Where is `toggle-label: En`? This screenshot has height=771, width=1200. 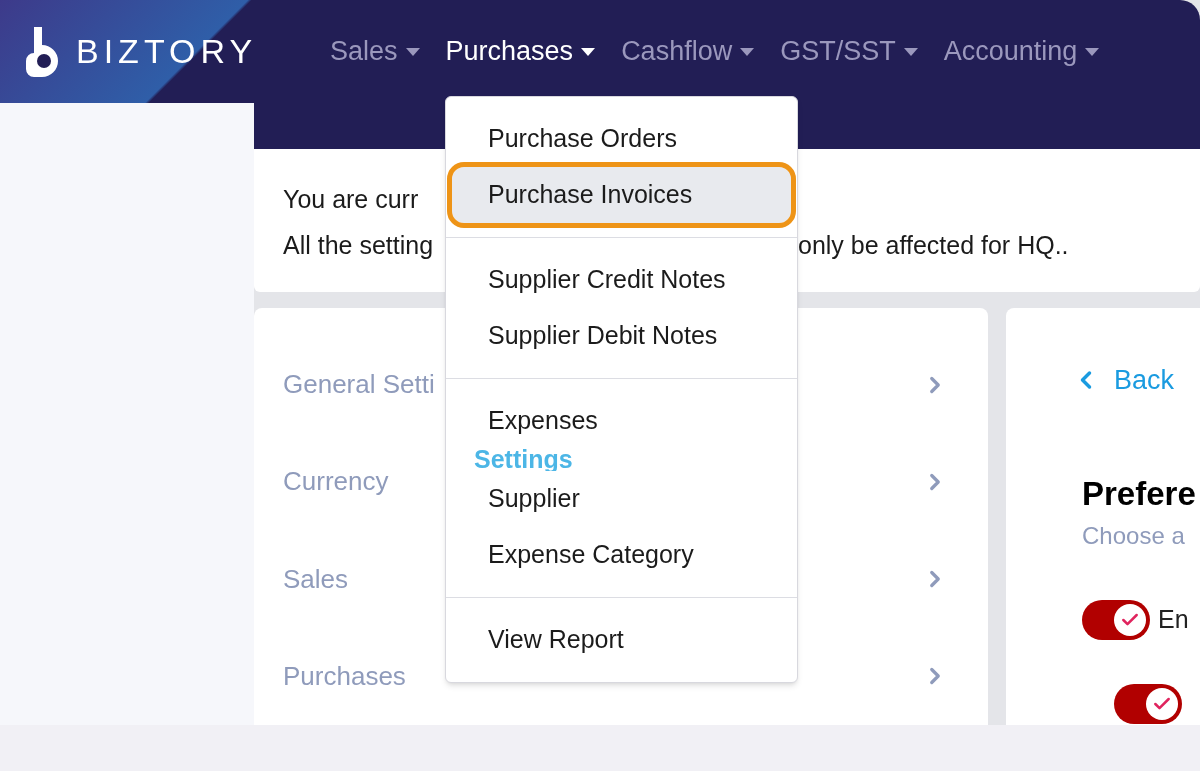 toggle-label: En is located at coordinates (1173, 620).